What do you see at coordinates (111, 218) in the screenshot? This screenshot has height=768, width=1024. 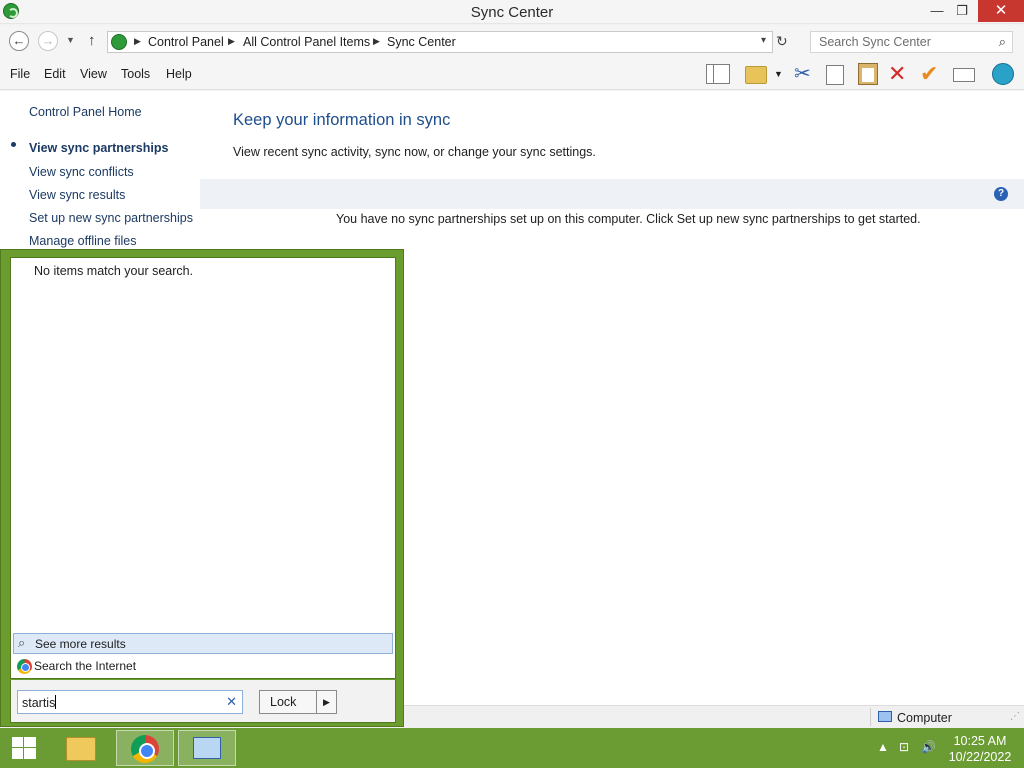 I see `setup-sync-partnerships-link: Set up new sync partnerships` at bounding box center [111, 218].